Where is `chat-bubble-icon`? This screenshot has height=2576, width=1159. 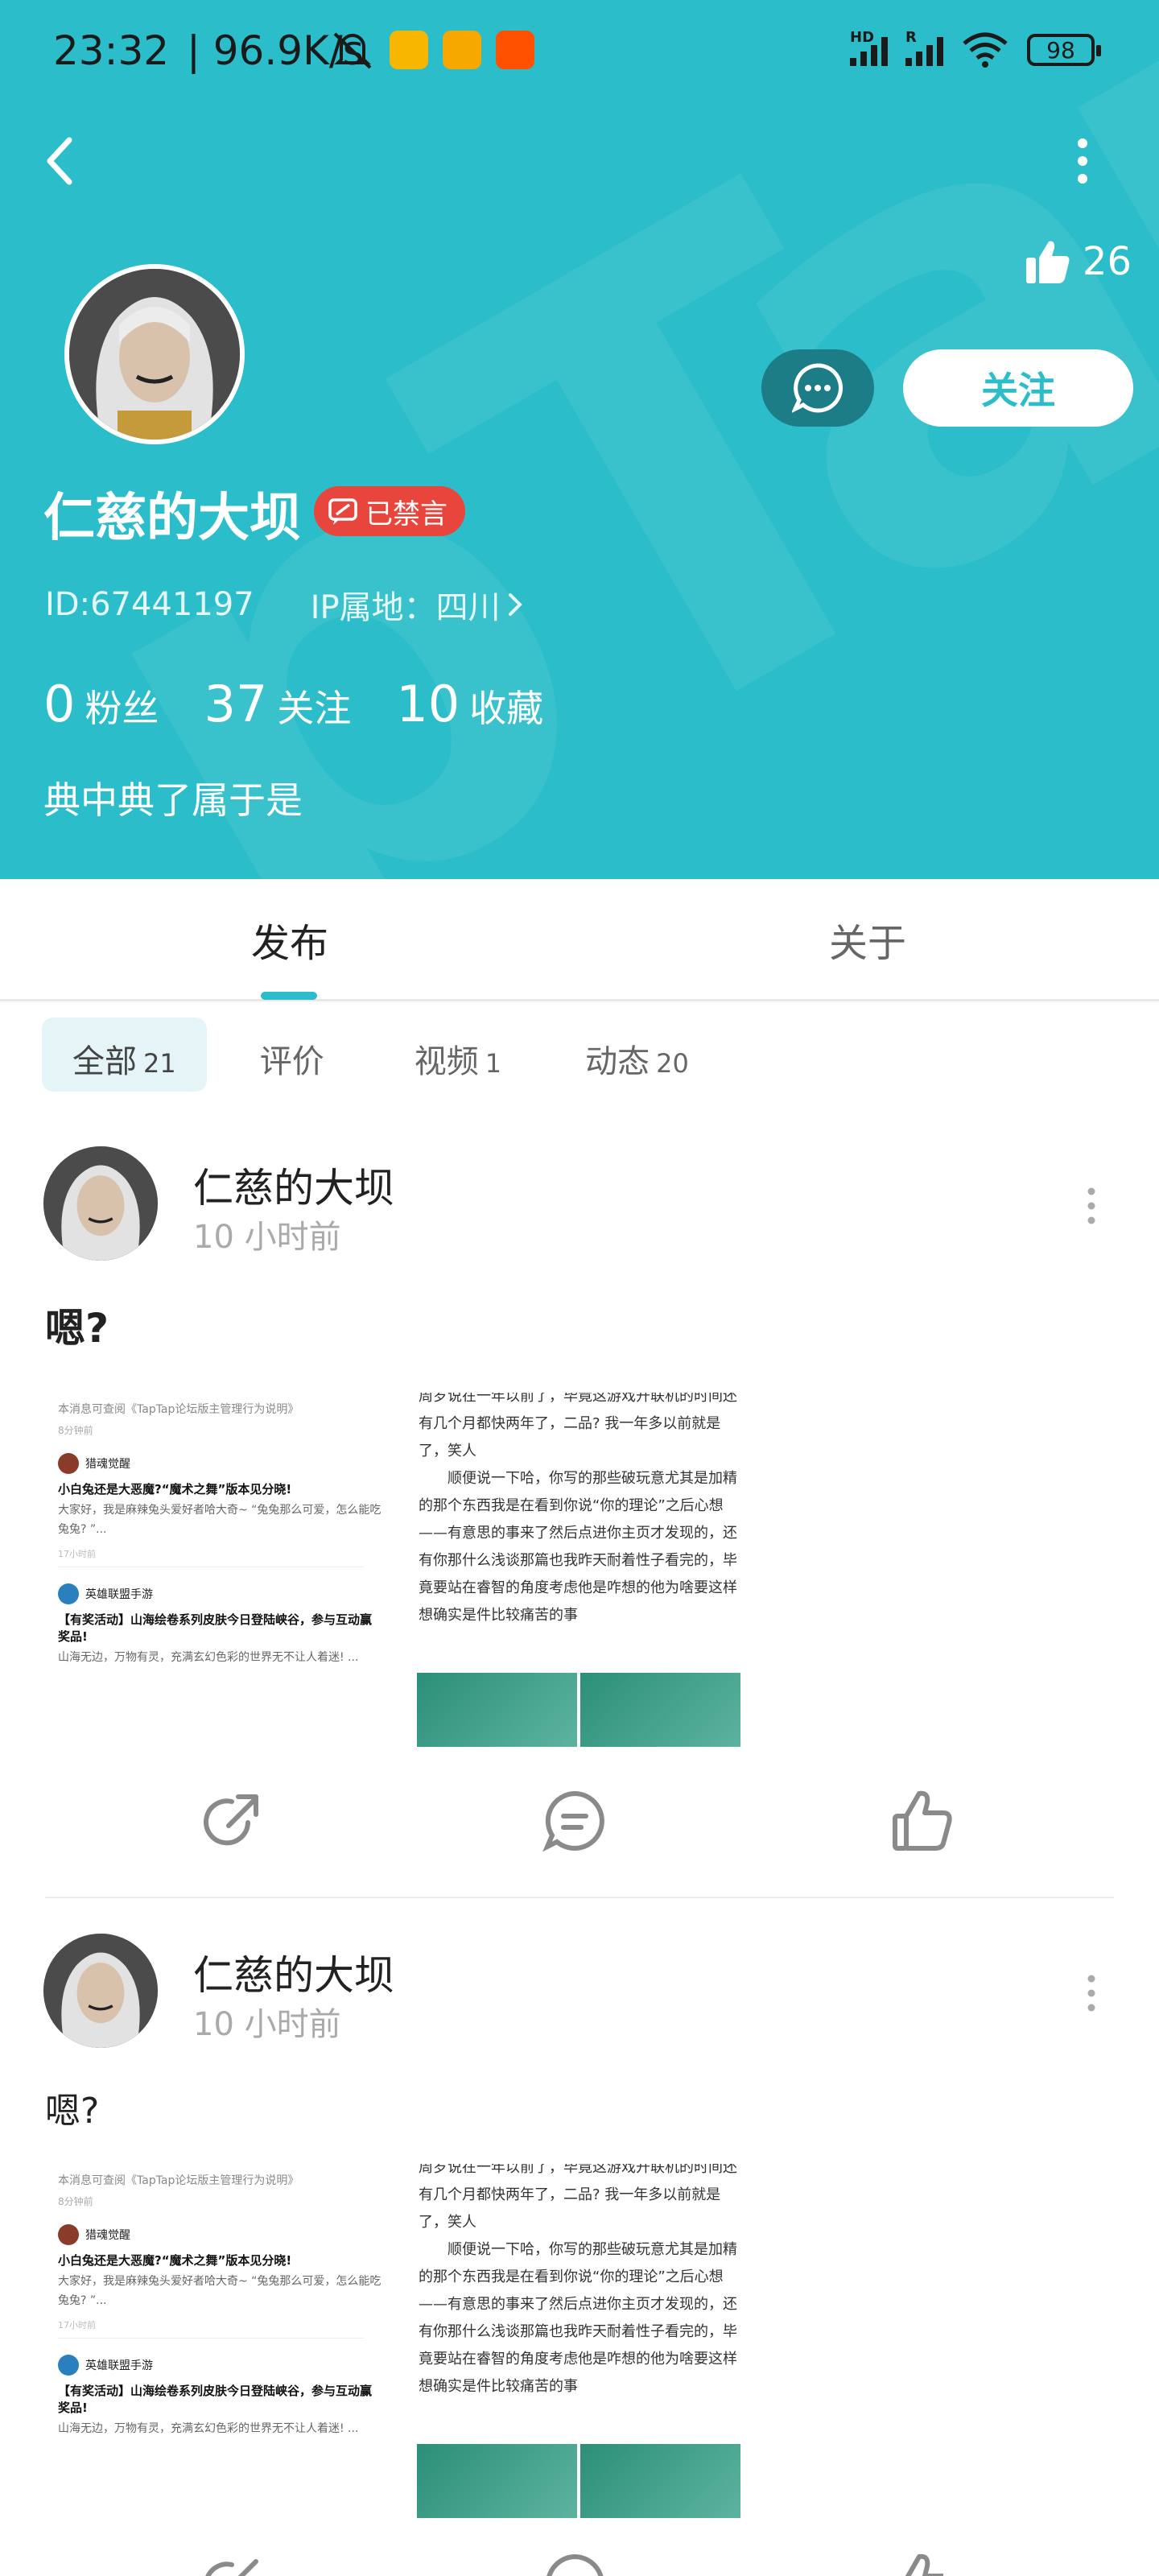 chat-bubble-icon is located at coordinates (817, 388).